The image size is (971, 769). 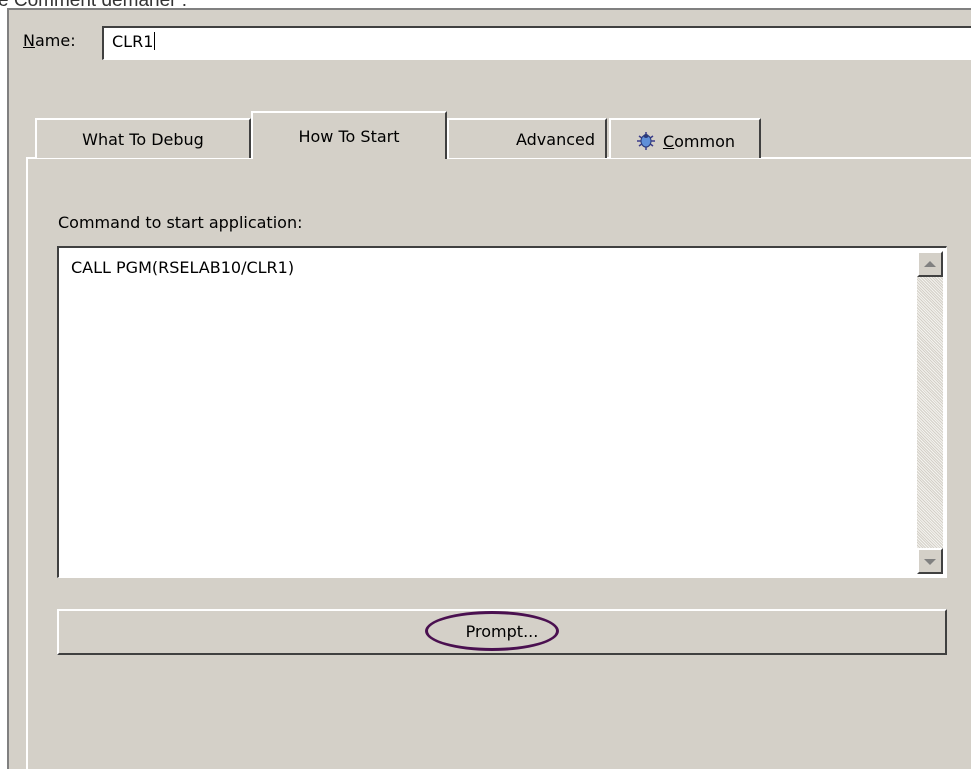 I want to click on name-label: Name:, so click(x=49, y=40).